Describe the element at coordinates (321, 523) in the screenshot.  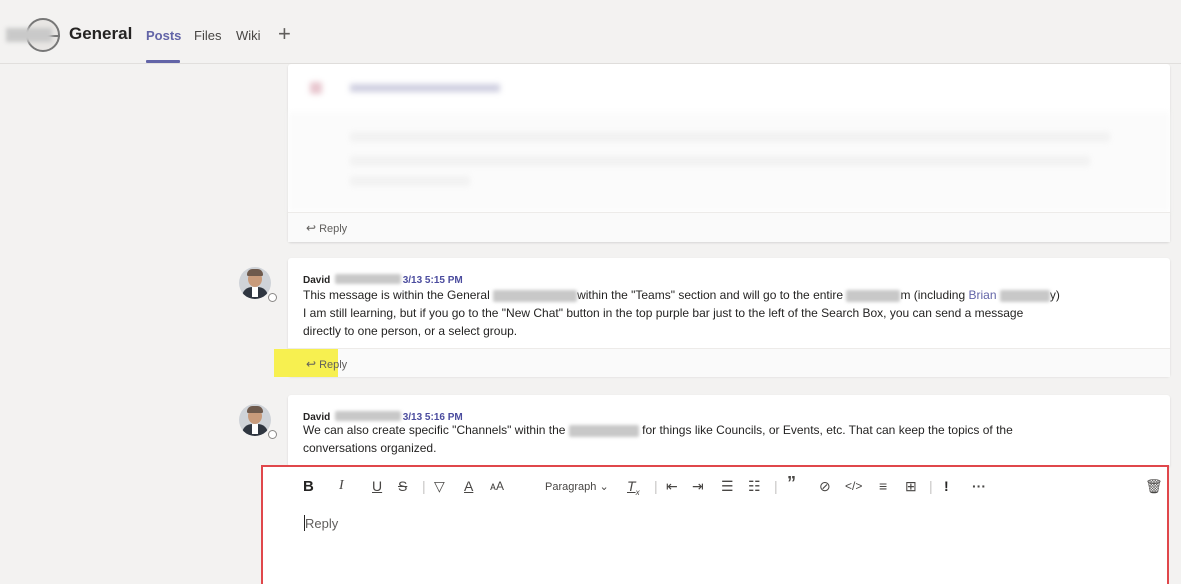
I see `reply-input: Reply` at that location.